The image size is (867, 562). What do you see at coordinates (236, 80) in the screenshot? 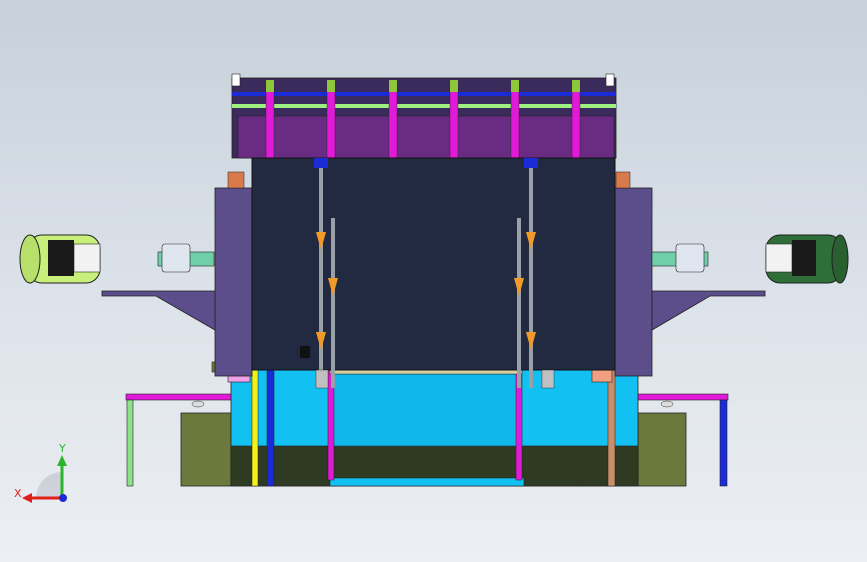
I see `top-left-cap` at bounding box center [236, 80].